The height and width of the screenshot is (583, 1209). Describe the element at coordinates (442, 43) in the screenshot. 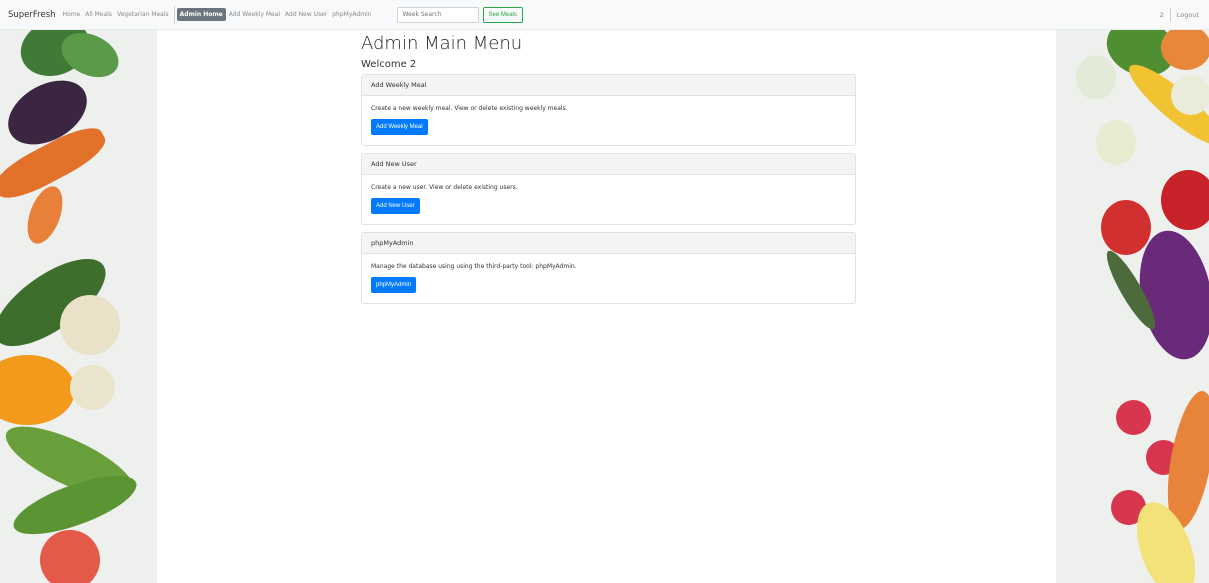

I see `page-title: Admin Main Menu` at that location.